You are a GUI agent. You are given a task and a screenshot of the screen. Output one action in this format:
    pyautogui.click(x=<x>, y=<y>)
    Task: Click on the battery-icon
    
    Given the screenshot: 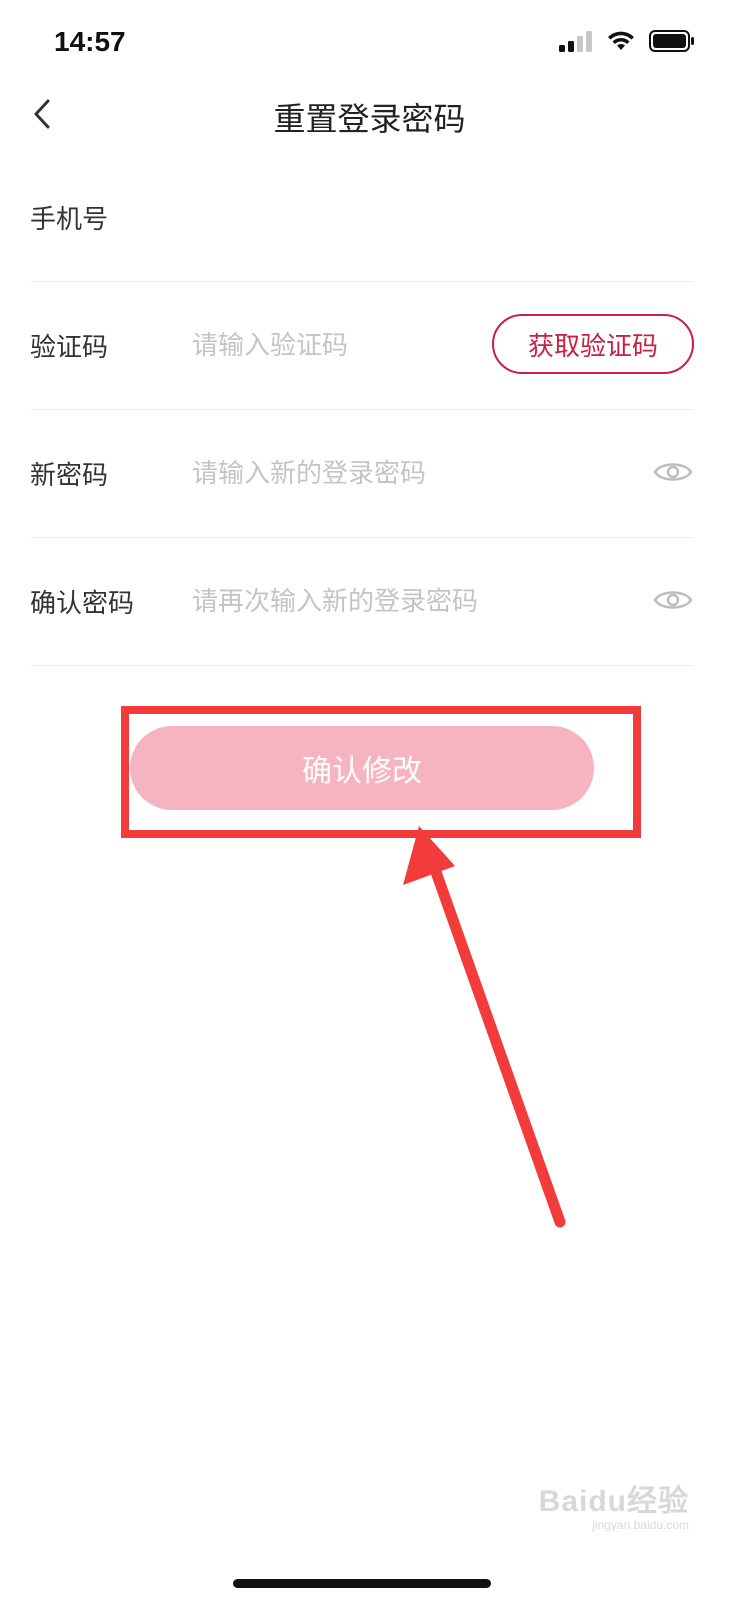 What is the action you would take?
    pyautogui.click(x=672, y=43)
    